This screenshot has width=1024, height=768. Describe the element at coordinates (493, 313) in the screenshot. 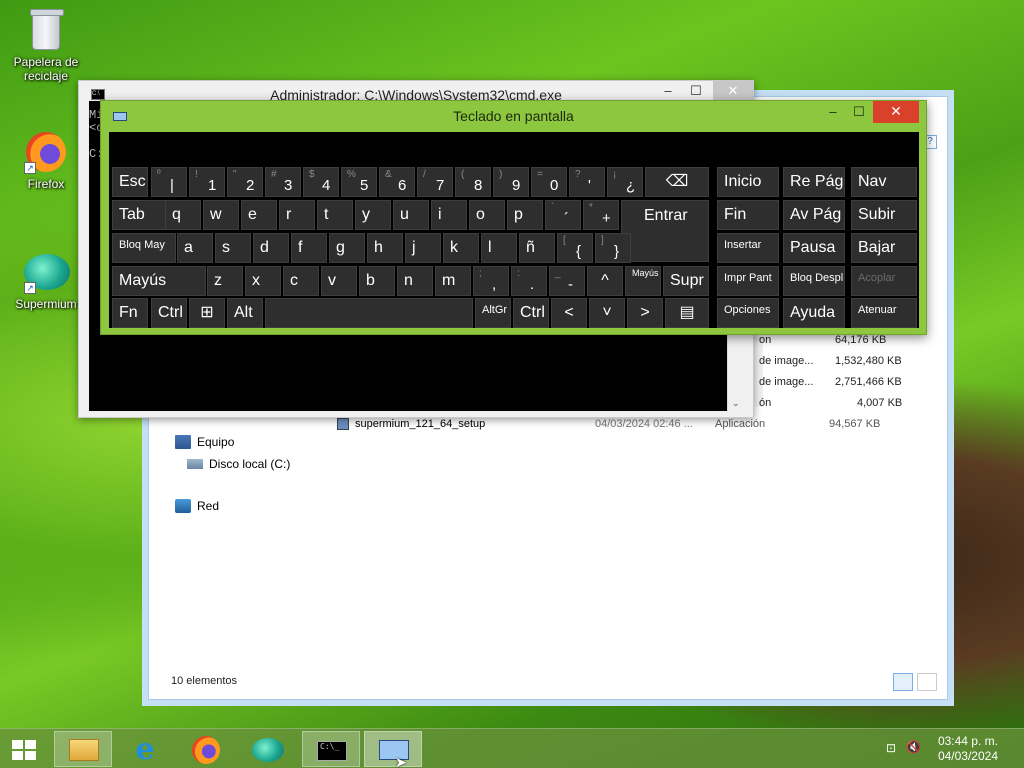

I see `key-altgr: AltGr` at that location.